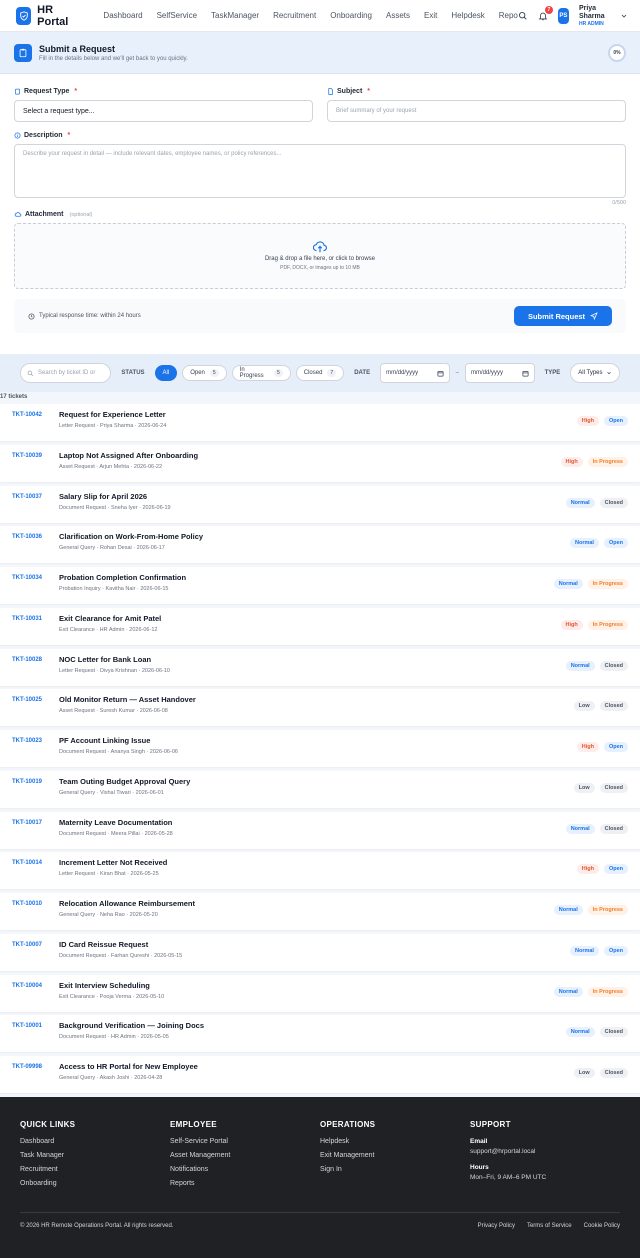 This screenshot has width=640, height=1258. What do you see at coordinates (545, 13) in the screenshot?
I see `bell-icon: 7` at bounding box center [545, 13].